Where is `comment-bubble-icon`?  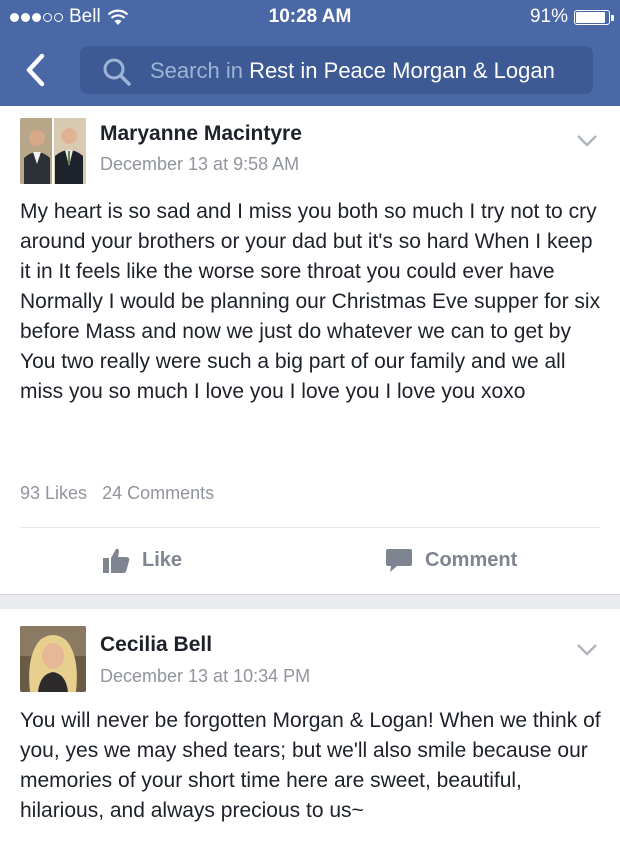
comment-bubble-icon is located at coordinates (399, 560).